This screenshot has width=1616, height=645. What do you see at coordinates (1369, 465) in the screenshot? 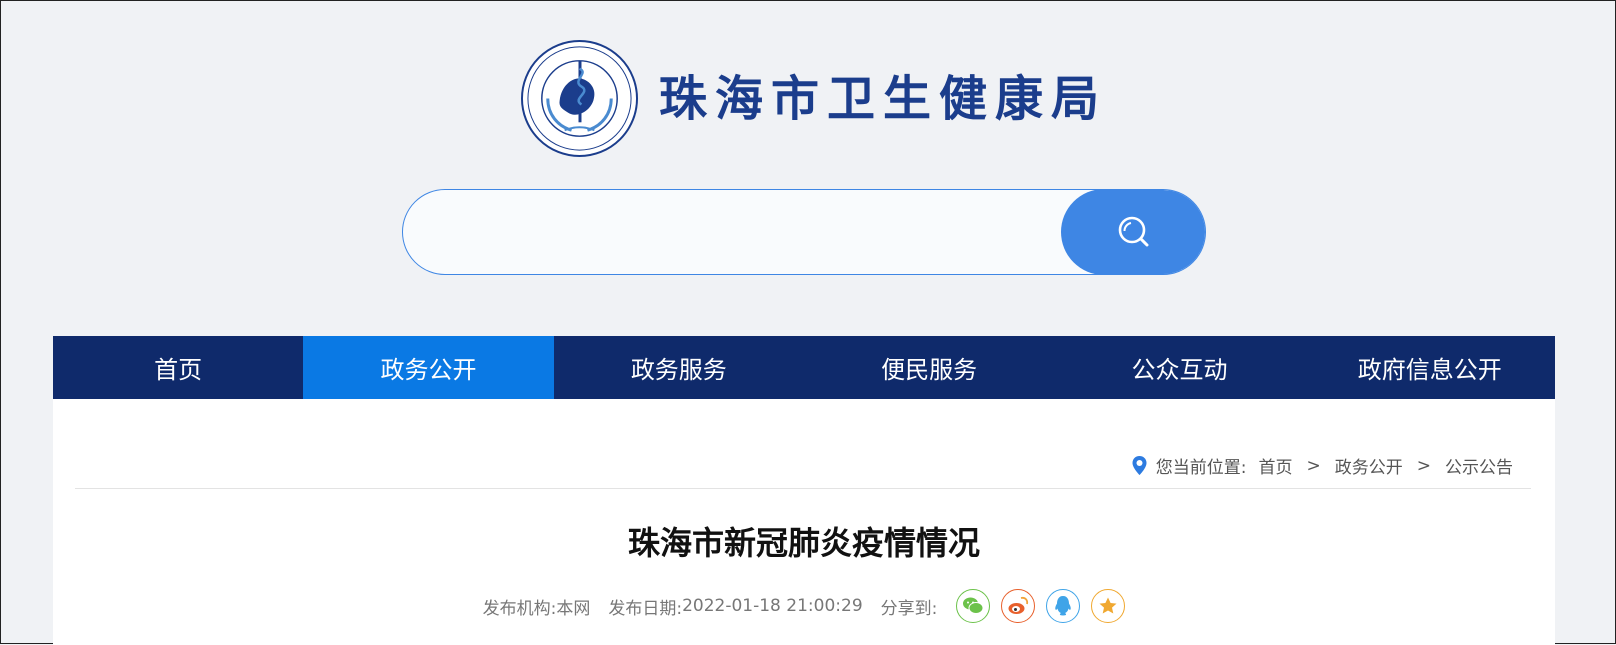
I see `breadcrumb-government-affairs: 政务公开` at bounding box center [1369, 465].